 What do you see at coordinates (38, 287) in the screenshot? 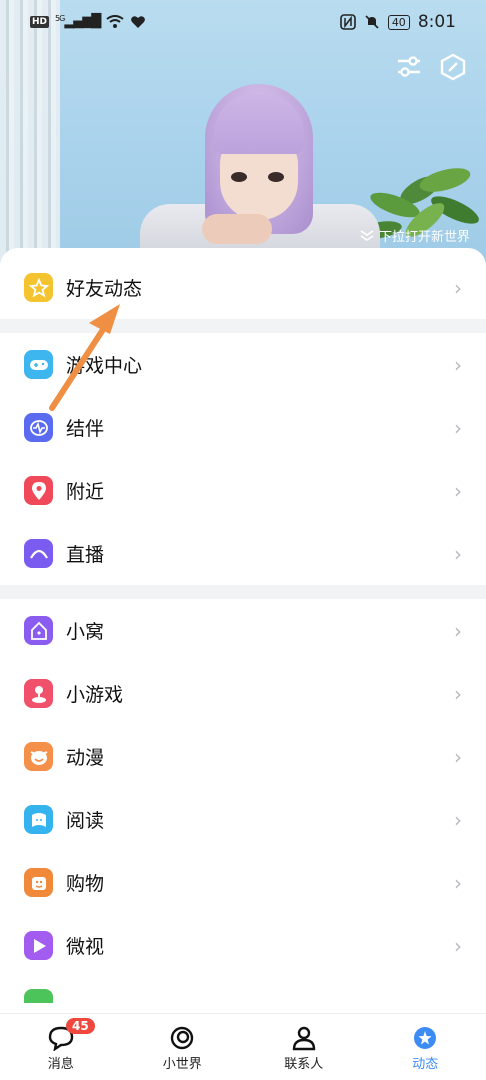
I see `star-icon` at bounding box center [38, 287].